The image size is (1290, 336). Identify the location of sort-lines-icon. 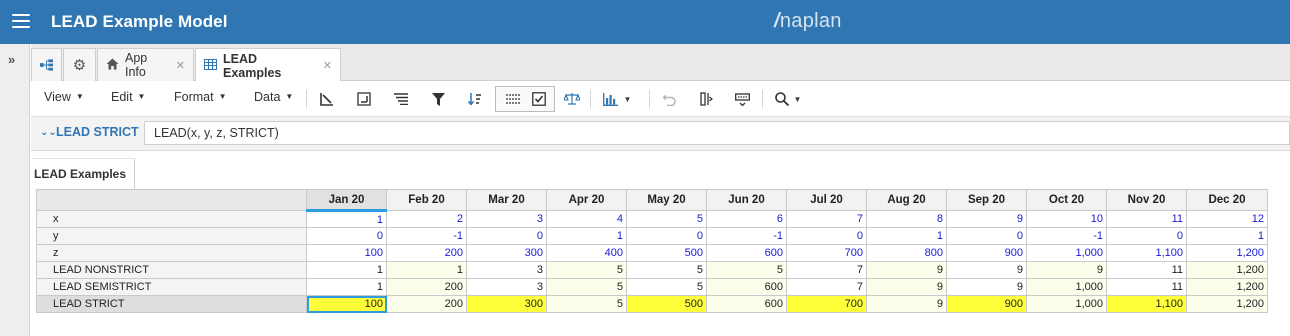
(401, 99).